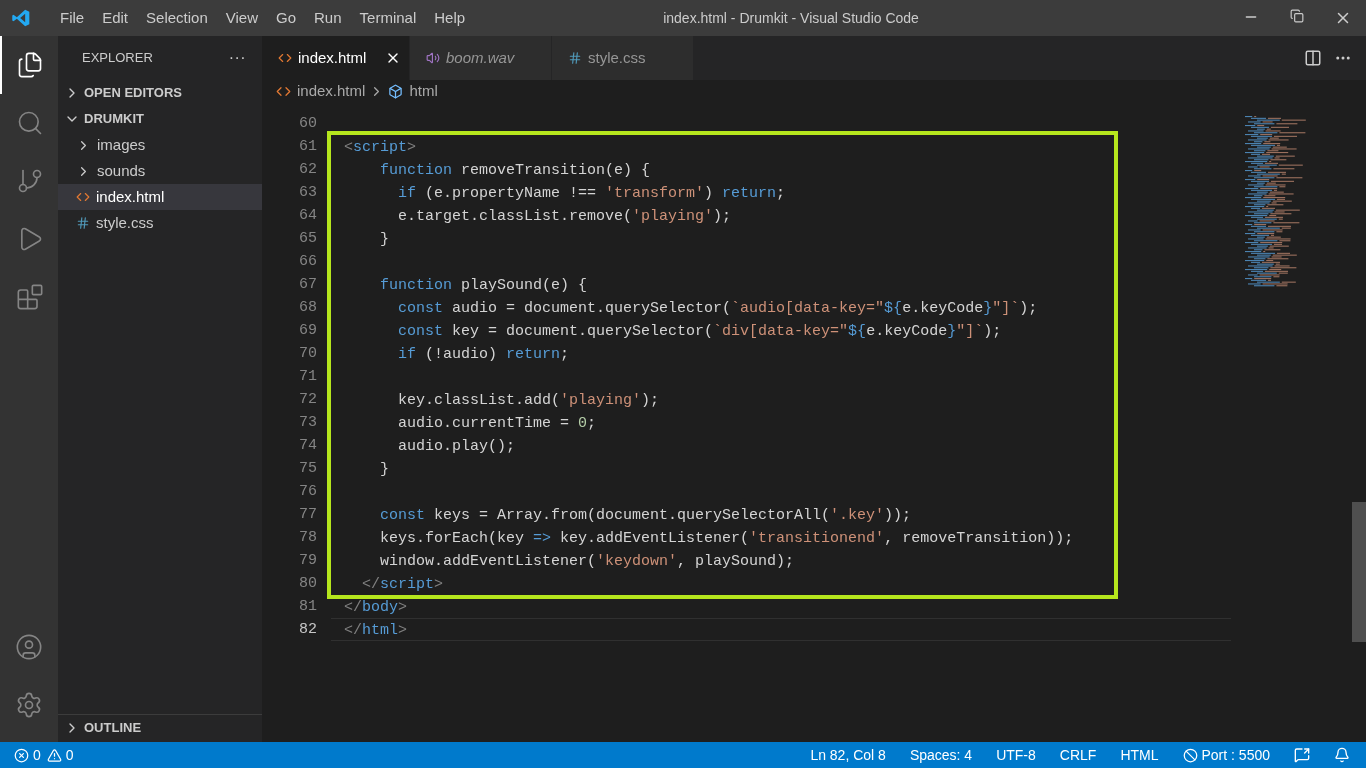 Image resolution: width=1366 pixels, height=768 pixels. I want to click on code-line: function removeTransition(e) {, so click(515, 170).